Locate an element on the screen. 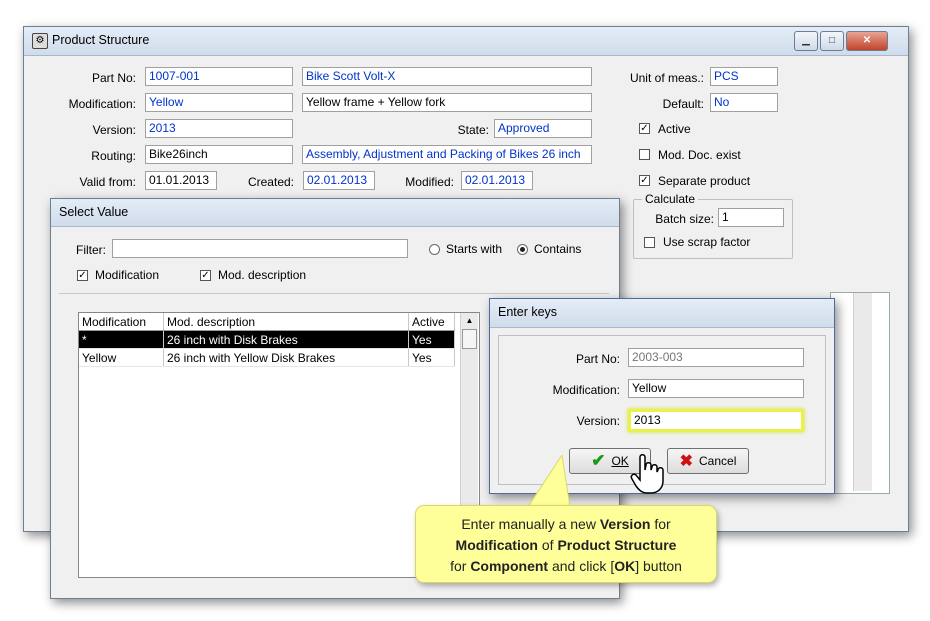 This screenshot has height=621, width=930. callout-bold: Component is located at coordinates (509, 566).